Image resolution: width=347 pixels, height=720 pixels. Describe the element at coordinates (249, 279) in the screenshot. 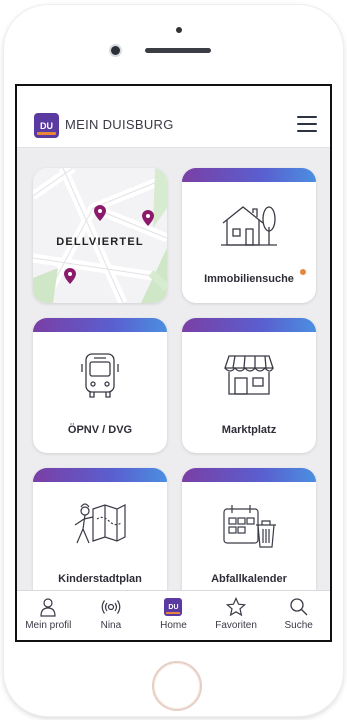

I see `tile-label: Immobiliensuche` at that location.